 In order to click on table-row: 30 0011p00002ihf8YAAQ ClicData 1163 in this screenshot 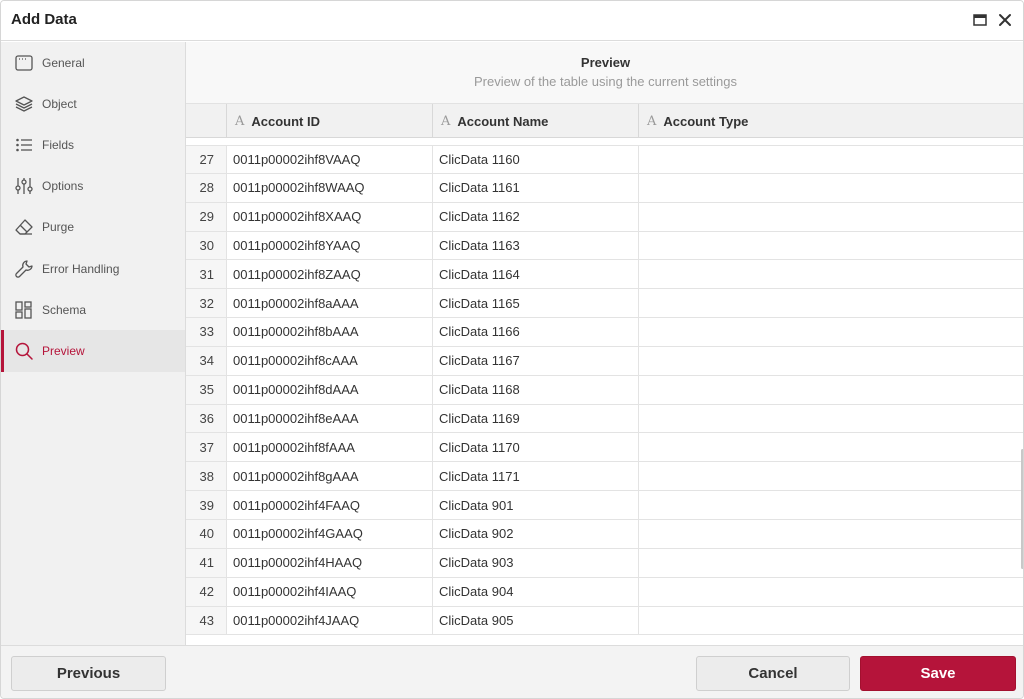, I will do `click(604, 246)`.